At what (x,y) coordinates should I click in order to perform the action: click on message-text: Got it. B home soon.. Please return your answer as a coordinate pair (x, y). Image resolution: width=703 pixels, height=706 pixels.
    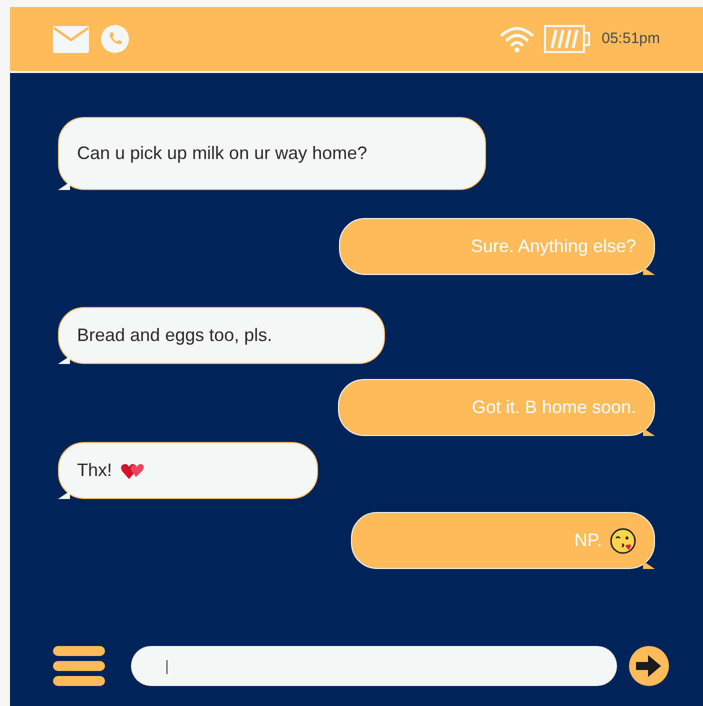
    Looking at the image, I should click on (554, 407).